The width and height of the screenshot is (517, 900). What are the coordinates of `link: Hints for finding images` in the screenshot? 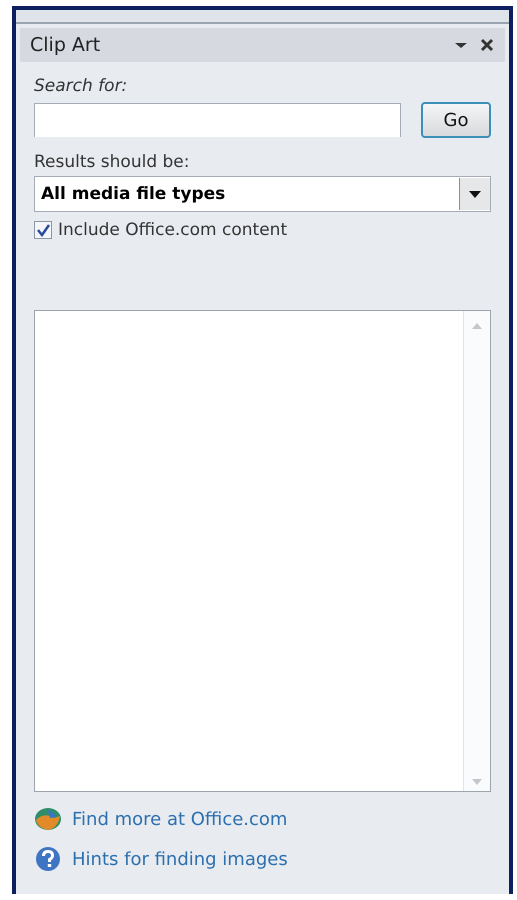 It's located at (180, 859).